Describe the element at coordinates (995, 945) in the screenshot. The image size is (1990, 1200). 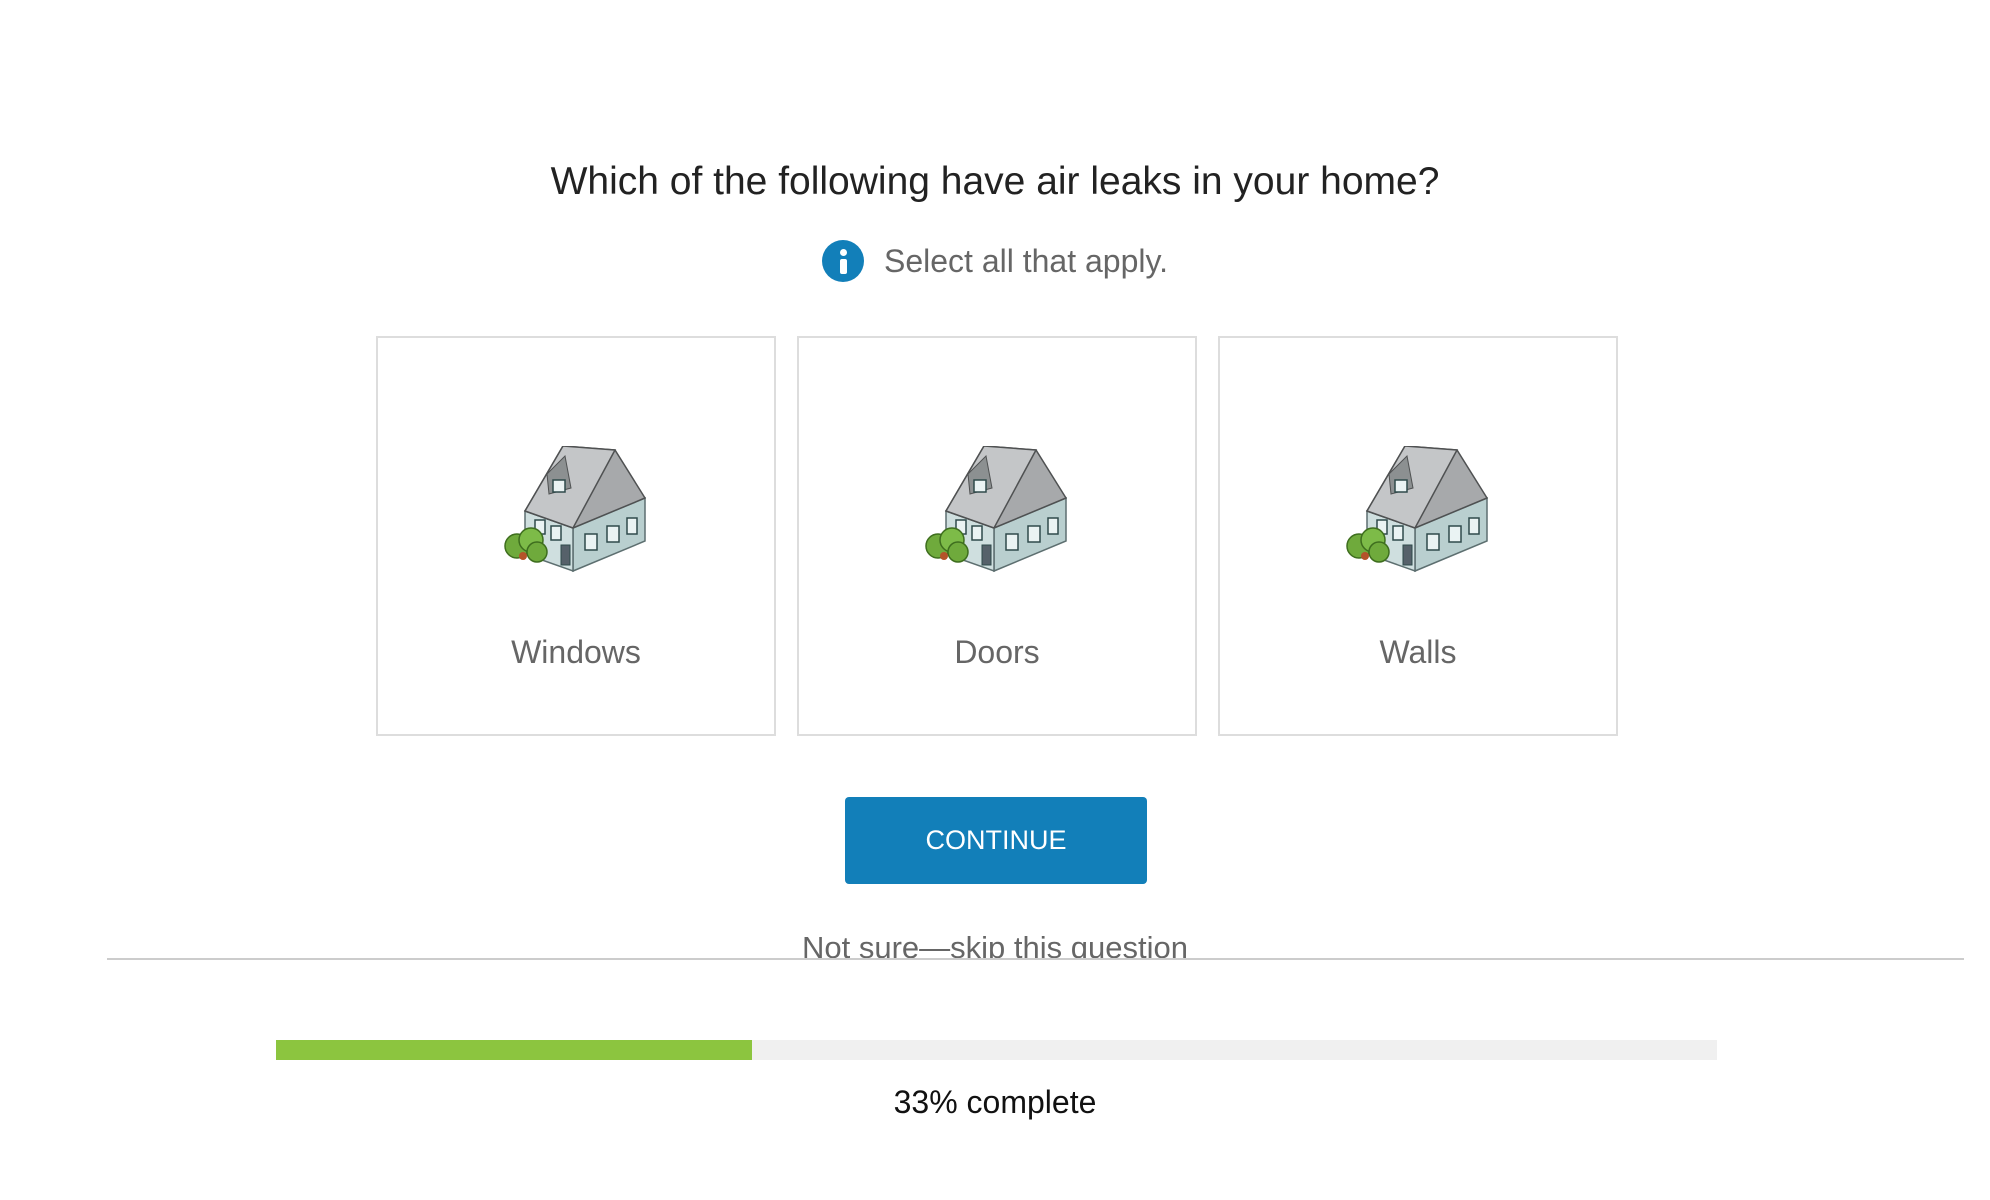
I see `skip-question-link: Not sure—skip this question` at that location.